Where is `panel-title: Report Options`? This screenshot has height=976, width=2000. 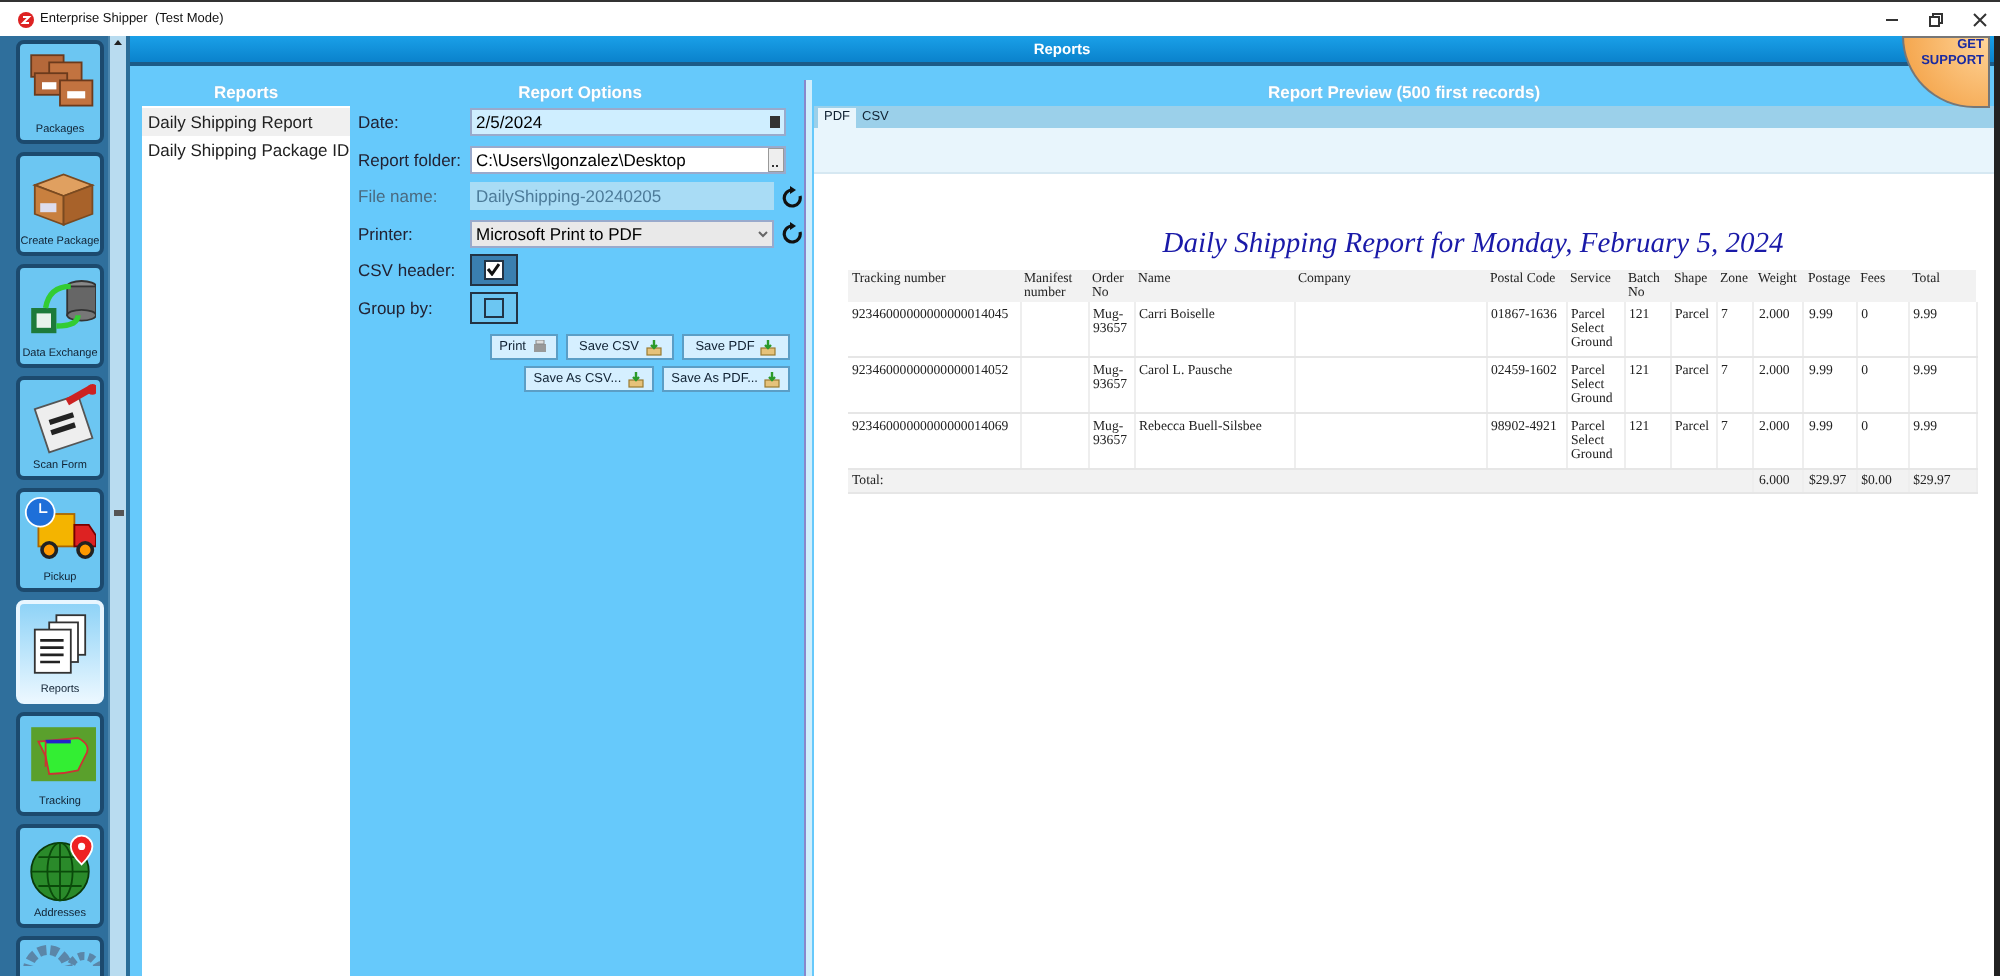 panel-title: Report Options is located at coordinates (580, 93).